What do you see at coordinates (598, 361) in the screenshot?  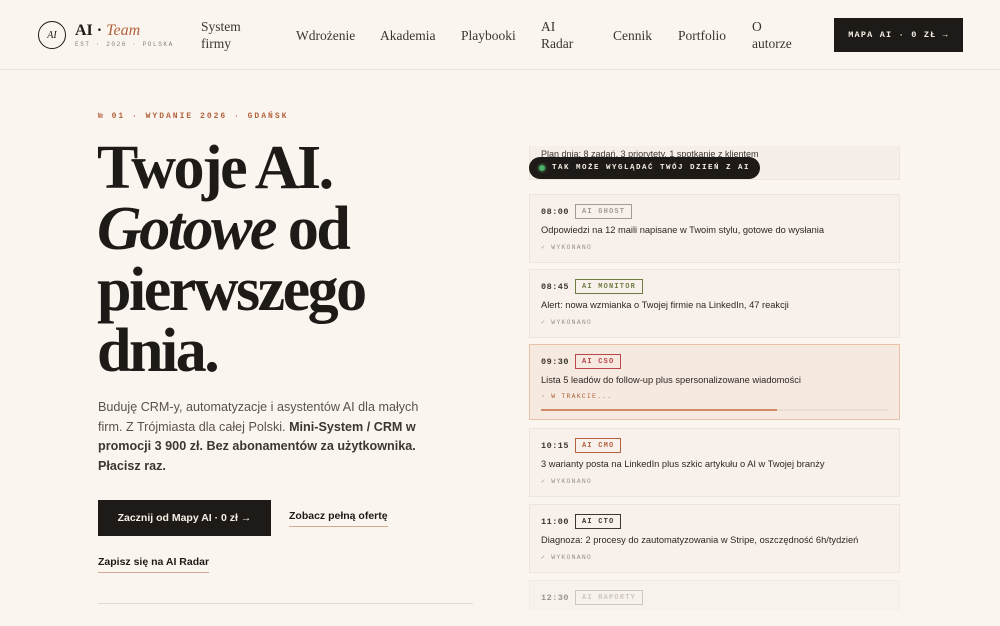 I see `task-tag: AI CSO` at bounding box center [598, 361].